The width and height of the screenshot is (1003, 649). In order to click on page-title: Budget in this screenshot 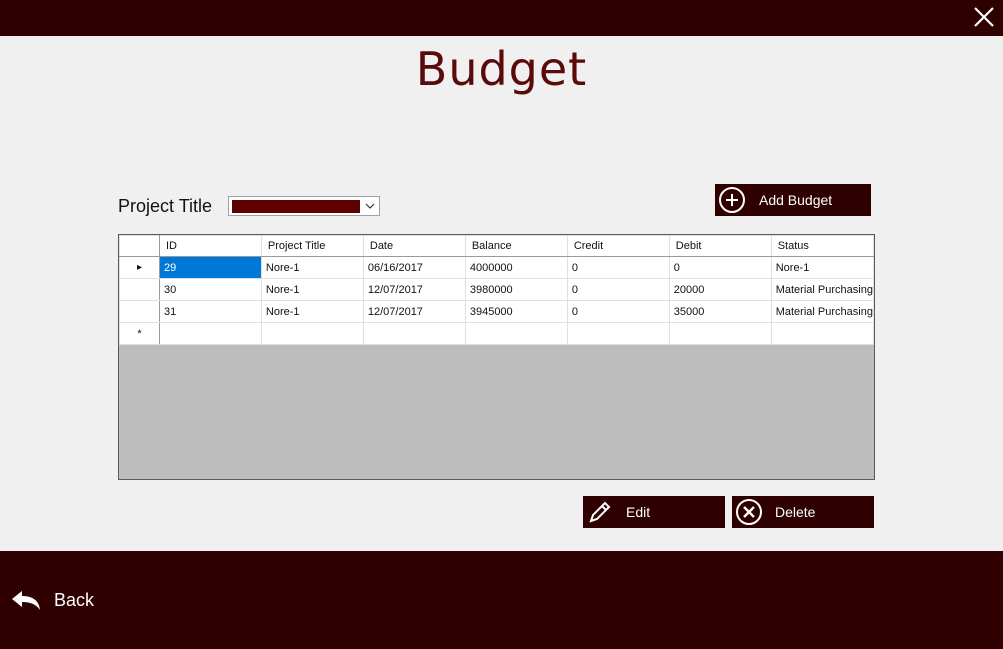, I will do `click(501, 69)`.